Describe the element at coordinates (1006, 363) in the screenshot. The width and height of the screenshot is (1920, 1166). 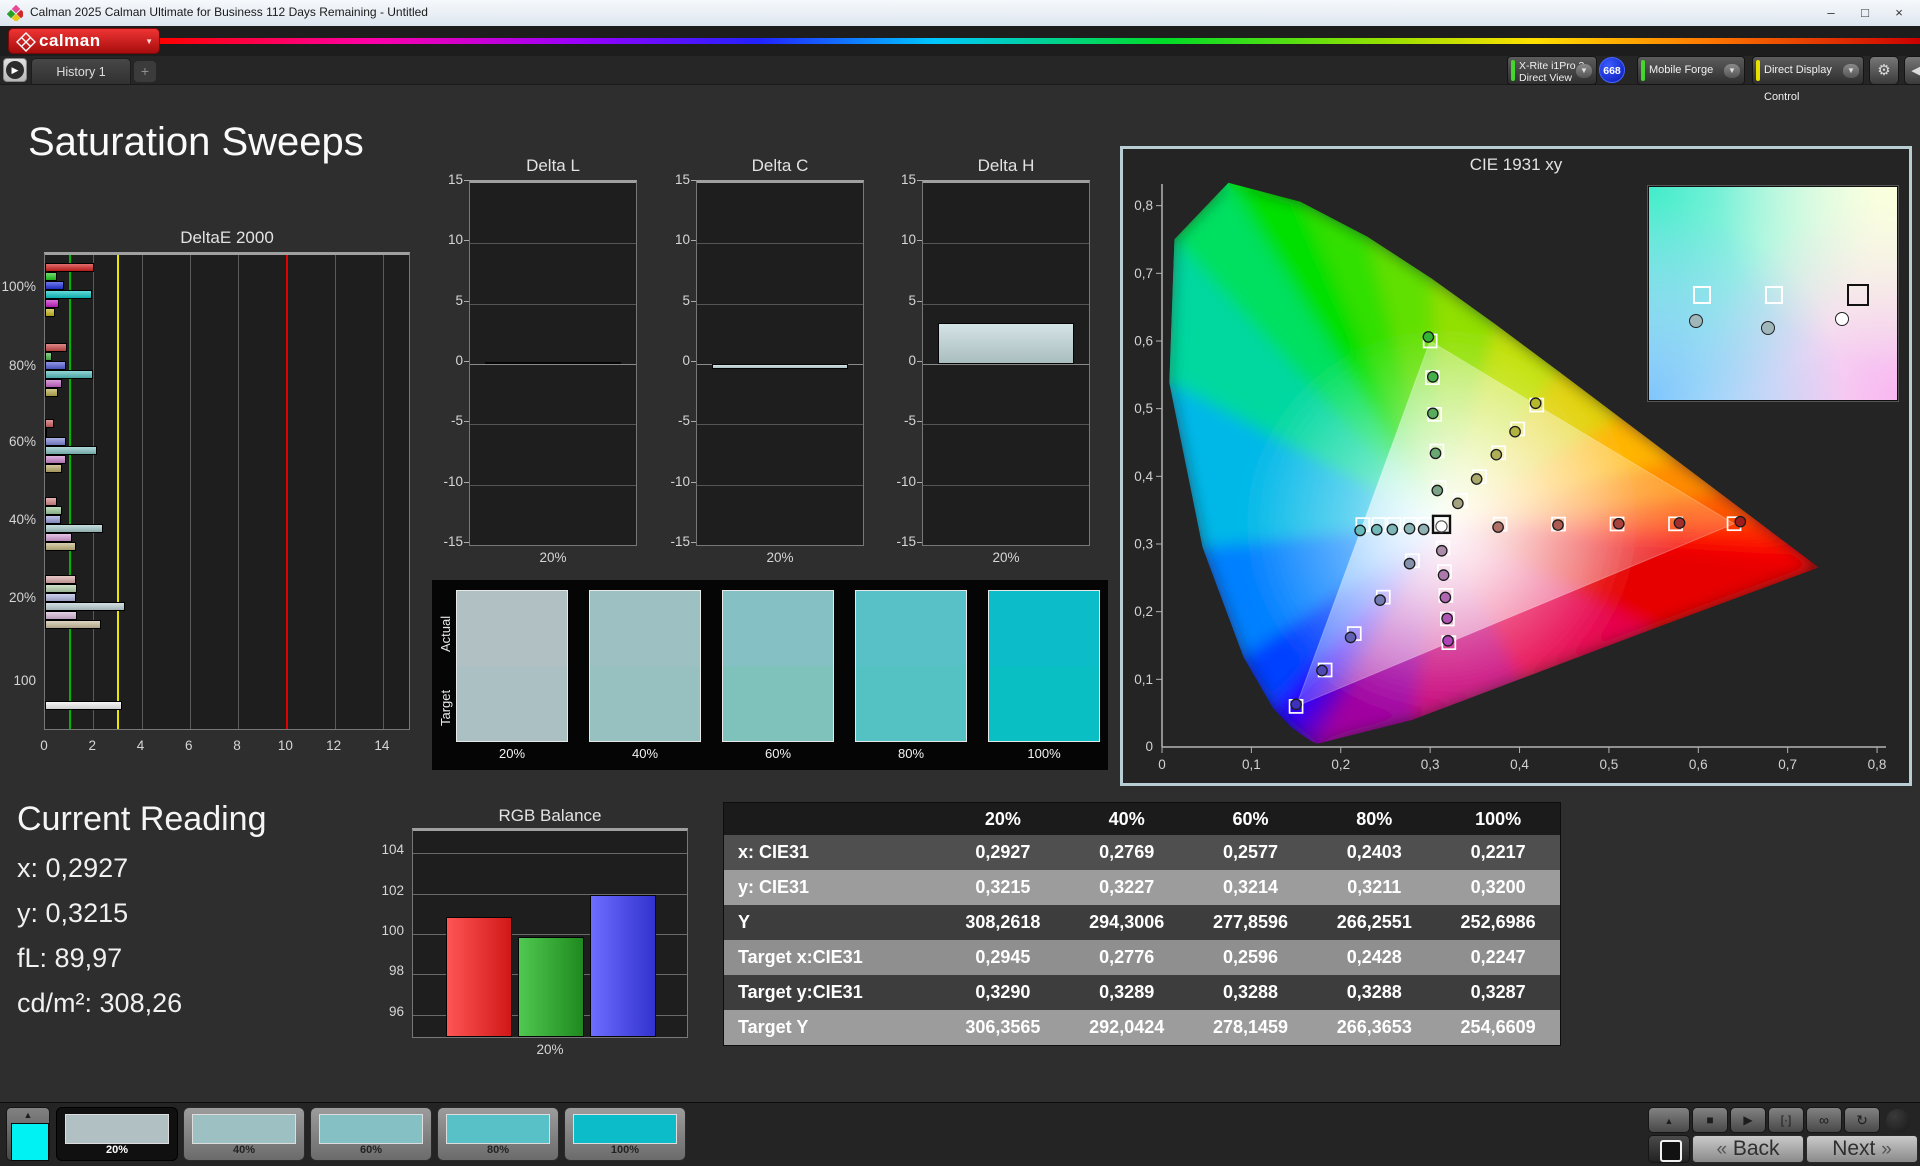
I see `deltaH-chart` at that location.